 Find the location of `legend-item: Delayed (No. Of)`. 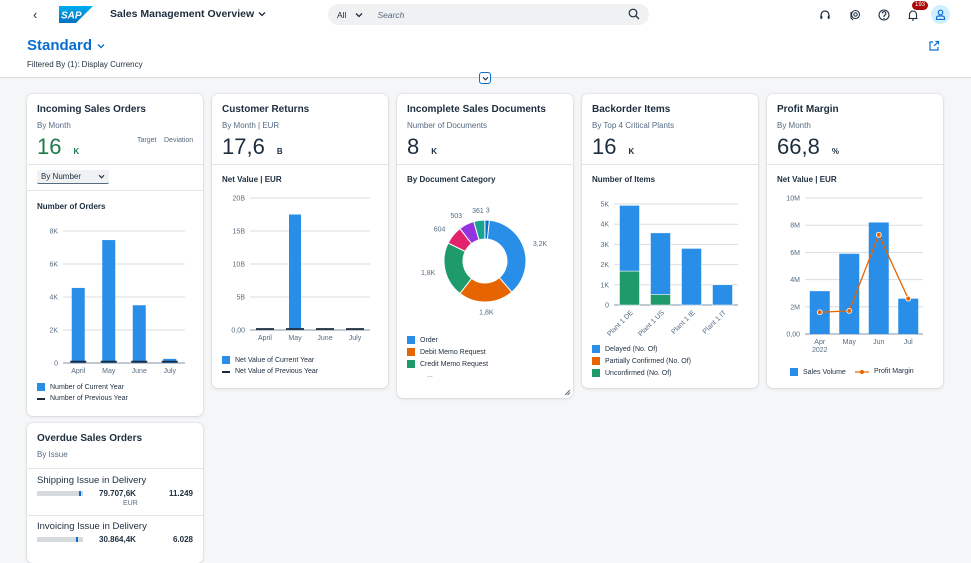

legend-item: Delayed (No. Of) is located at coordinates (625, 349).